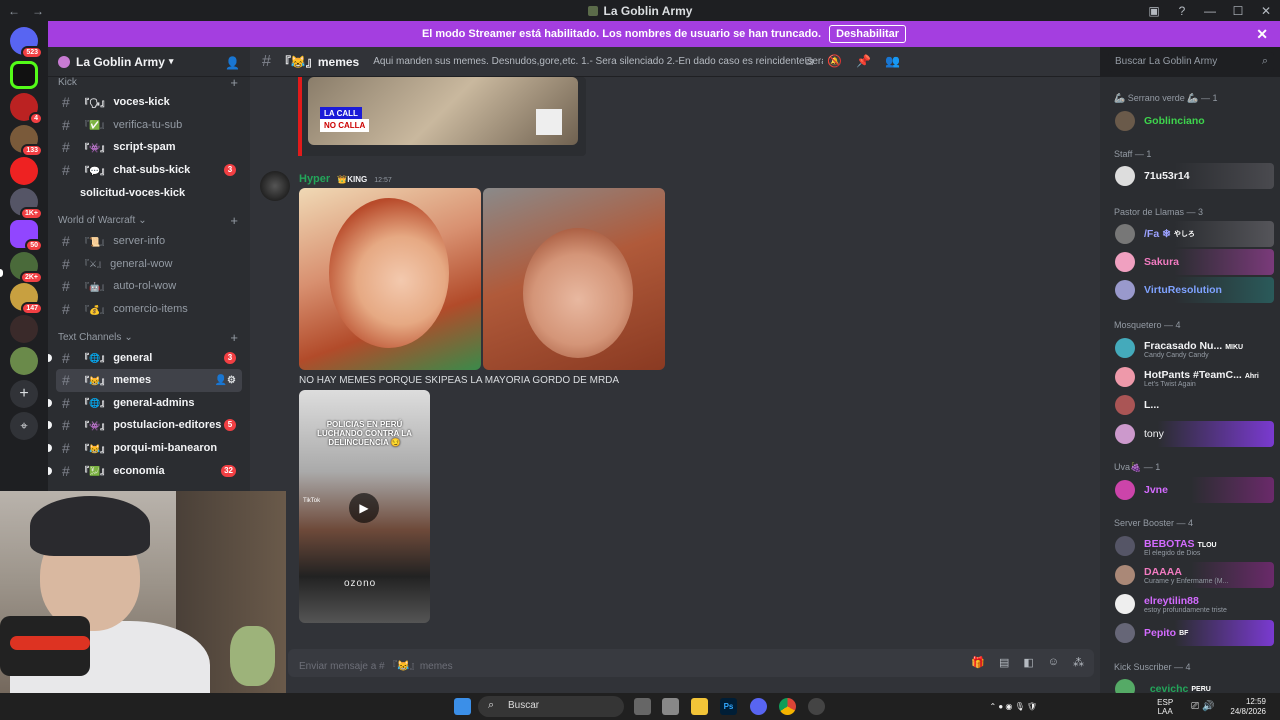 This screenshot has width=1280, height=720. I want to click on channel-solicitud-voces-kick: solicitud-voces-kick, so click(149, 192).